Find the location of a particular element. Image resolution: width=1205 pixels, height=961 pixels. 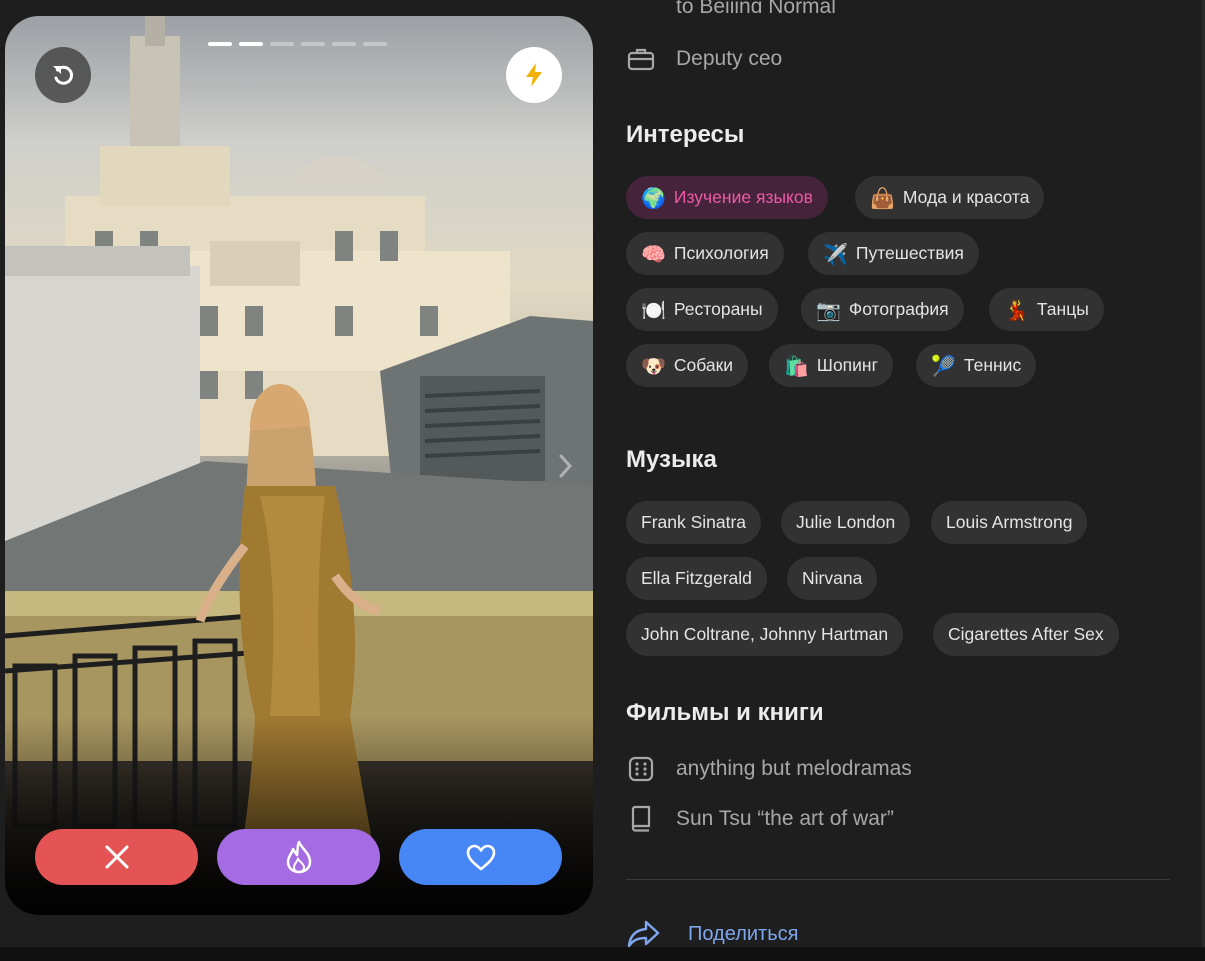

interest-emoji-icon: 🐶 is located at coordinates (653, 365).